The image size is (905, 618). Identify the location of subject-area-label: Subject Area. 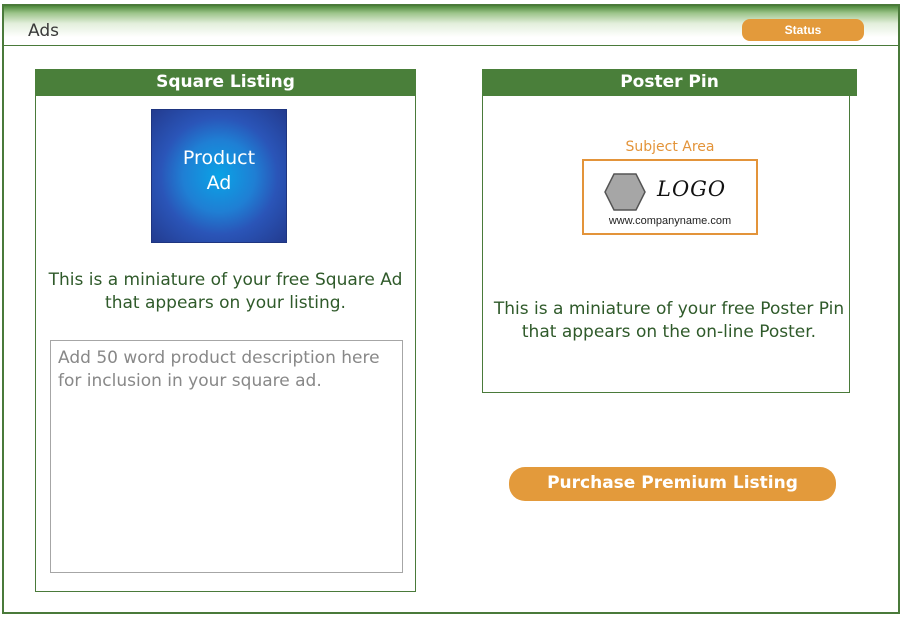
(670, 147).